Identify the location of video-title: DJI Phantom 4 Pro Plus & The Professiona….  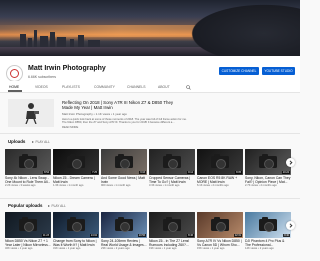
(268, 243).